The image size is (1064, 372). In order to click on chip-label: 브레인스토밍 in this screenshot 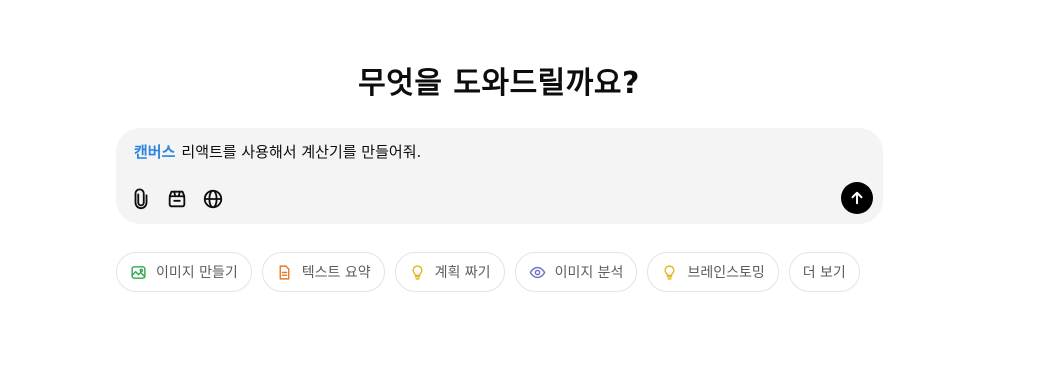, I will do `click(726, 273)`.